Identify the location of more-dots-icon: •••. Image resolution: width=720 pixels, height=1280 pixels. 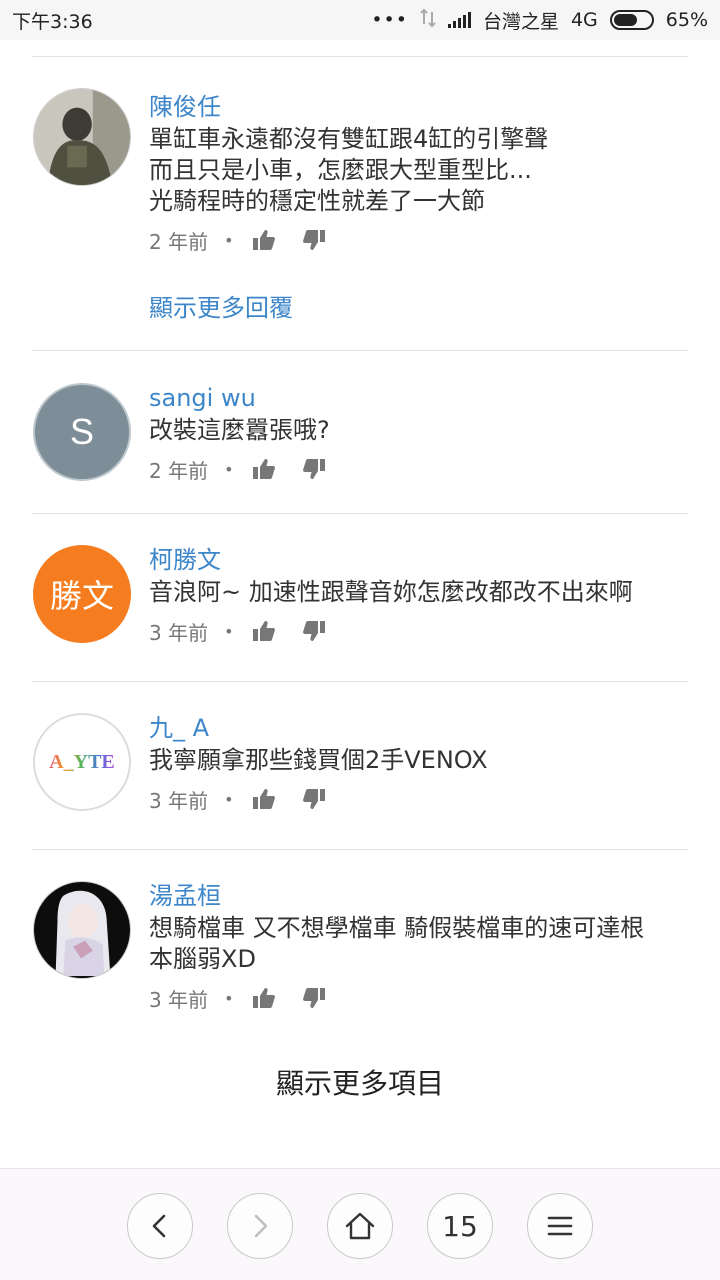
(389, 20).